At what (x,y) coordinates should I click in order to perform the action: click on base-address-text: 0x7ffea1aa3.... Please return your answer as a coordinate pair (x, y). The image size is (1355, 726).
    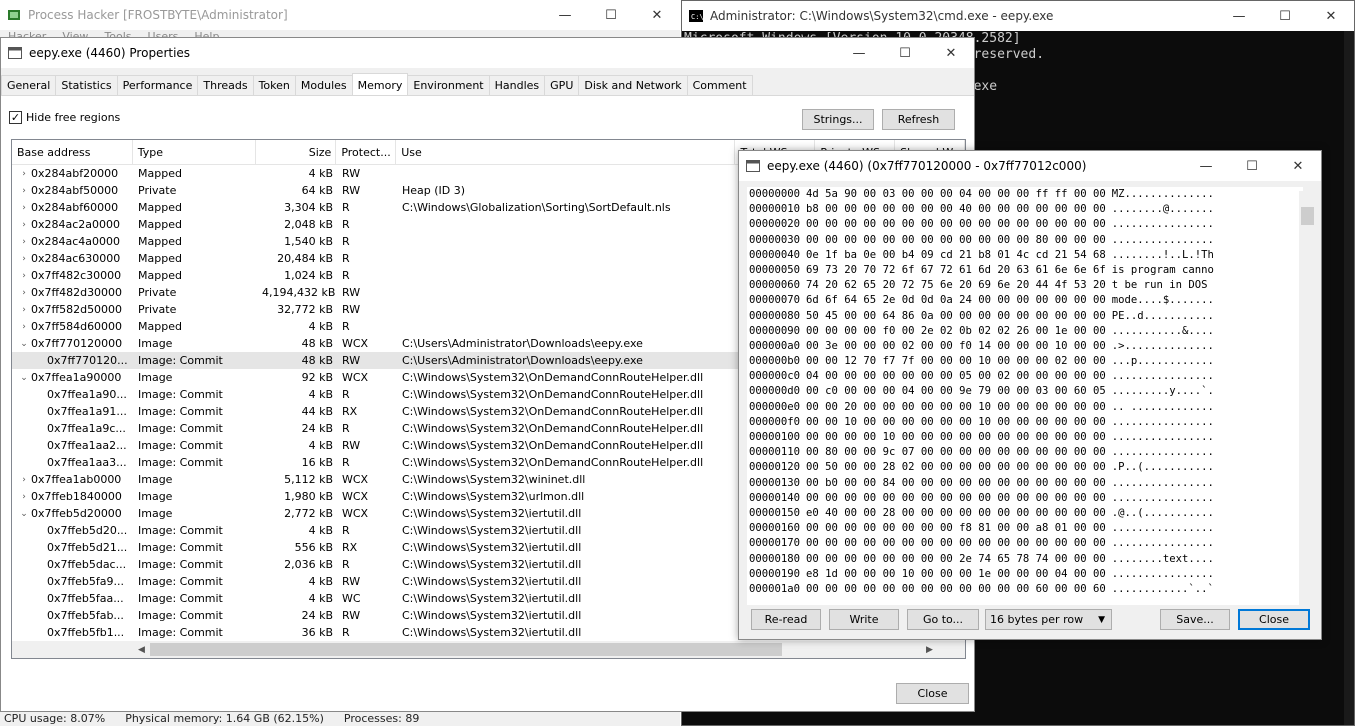
    Looking at the image, I should click on (87, 462).